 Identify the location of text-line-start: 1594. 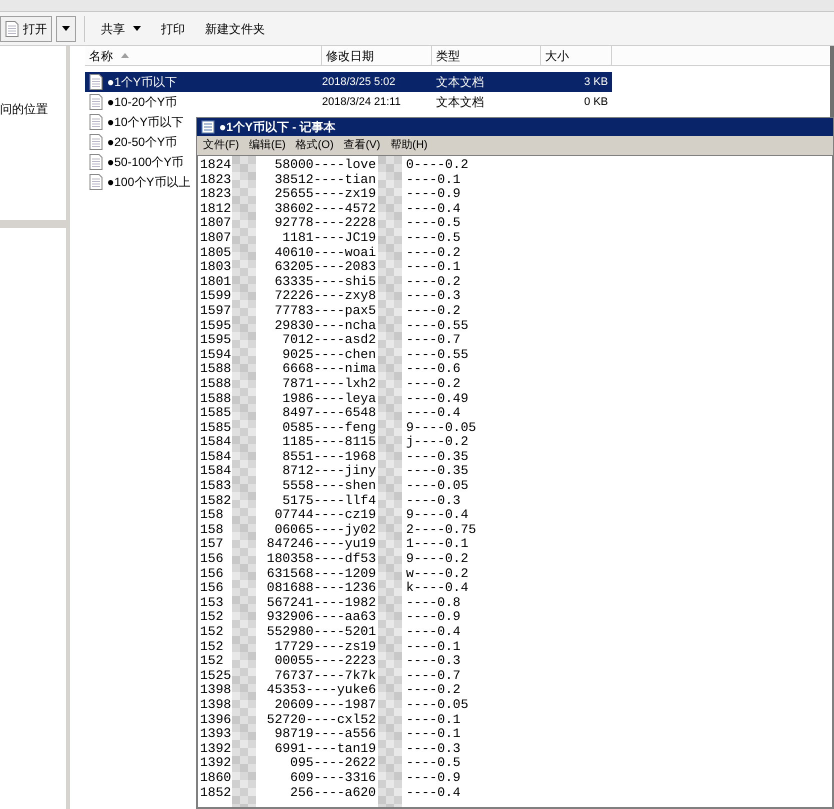
(216, 355).